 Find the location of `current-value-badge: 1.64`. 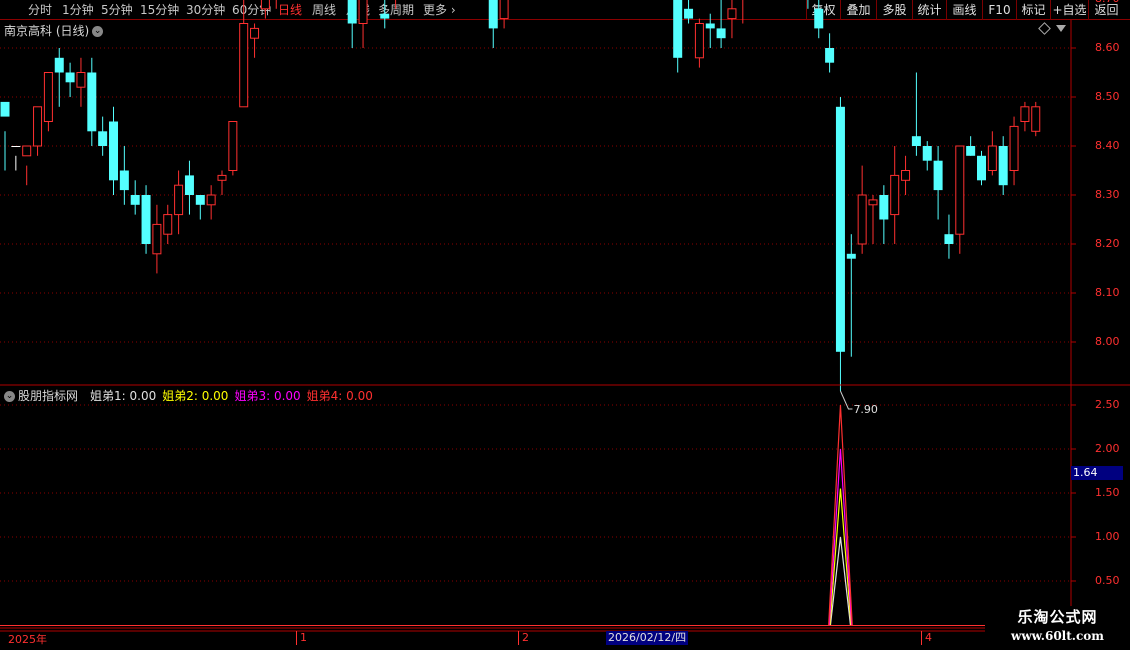

current-value-badge: 1.64 is located at coordinates (1097, 473).